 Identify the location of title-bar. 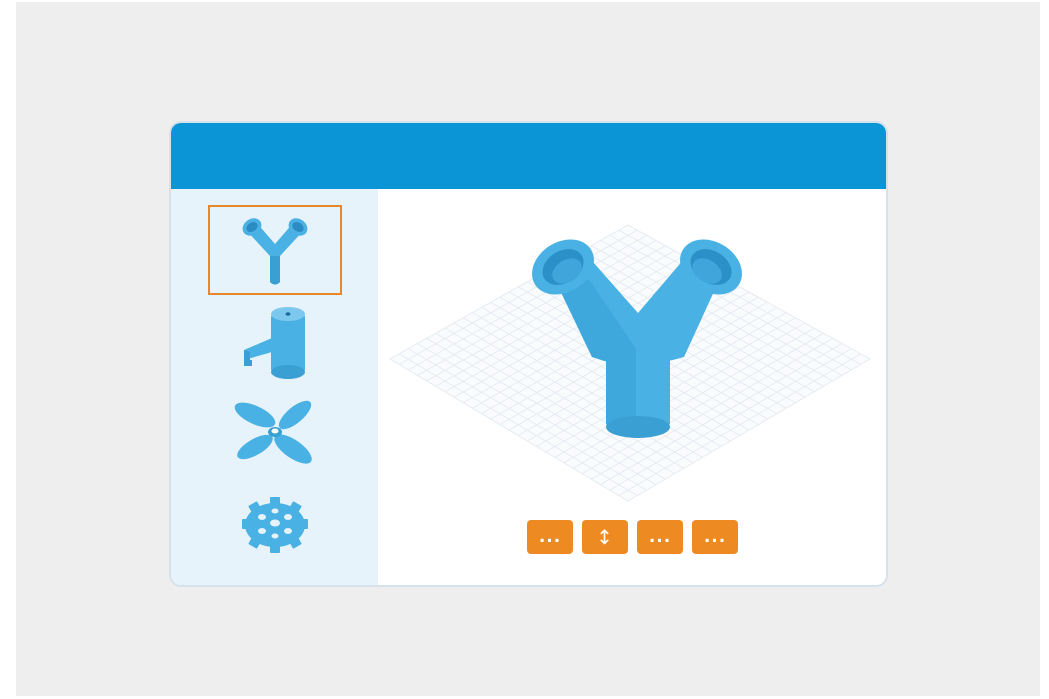
(528, 156).